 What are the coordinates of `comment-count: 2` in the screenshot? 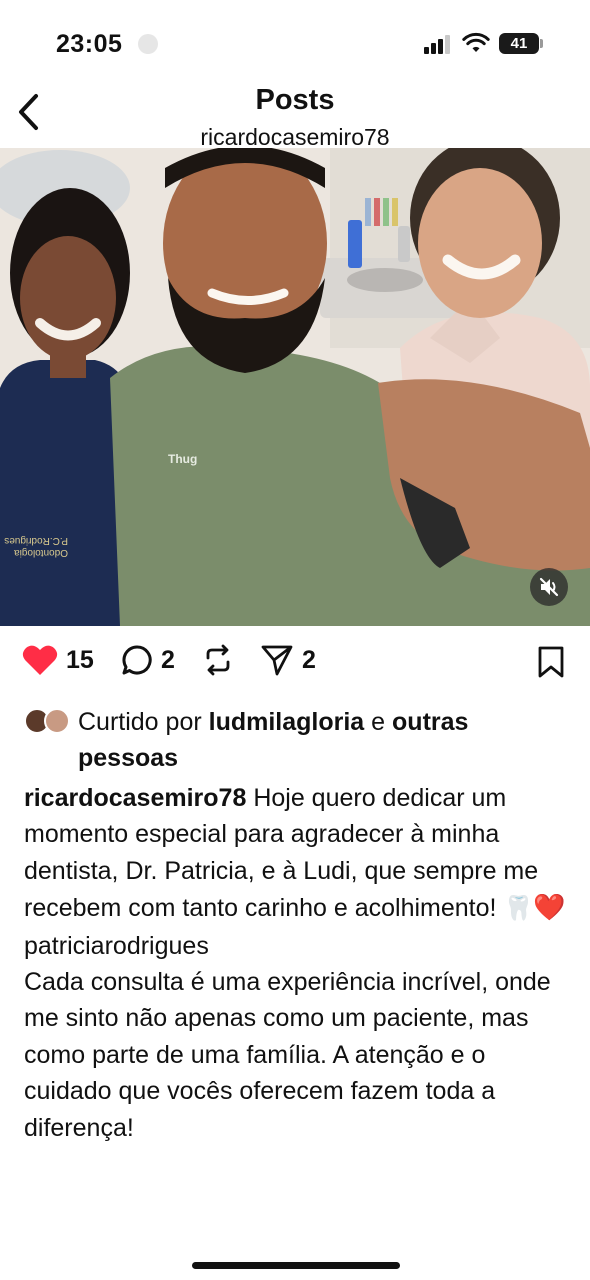 It's located at (168, 659).